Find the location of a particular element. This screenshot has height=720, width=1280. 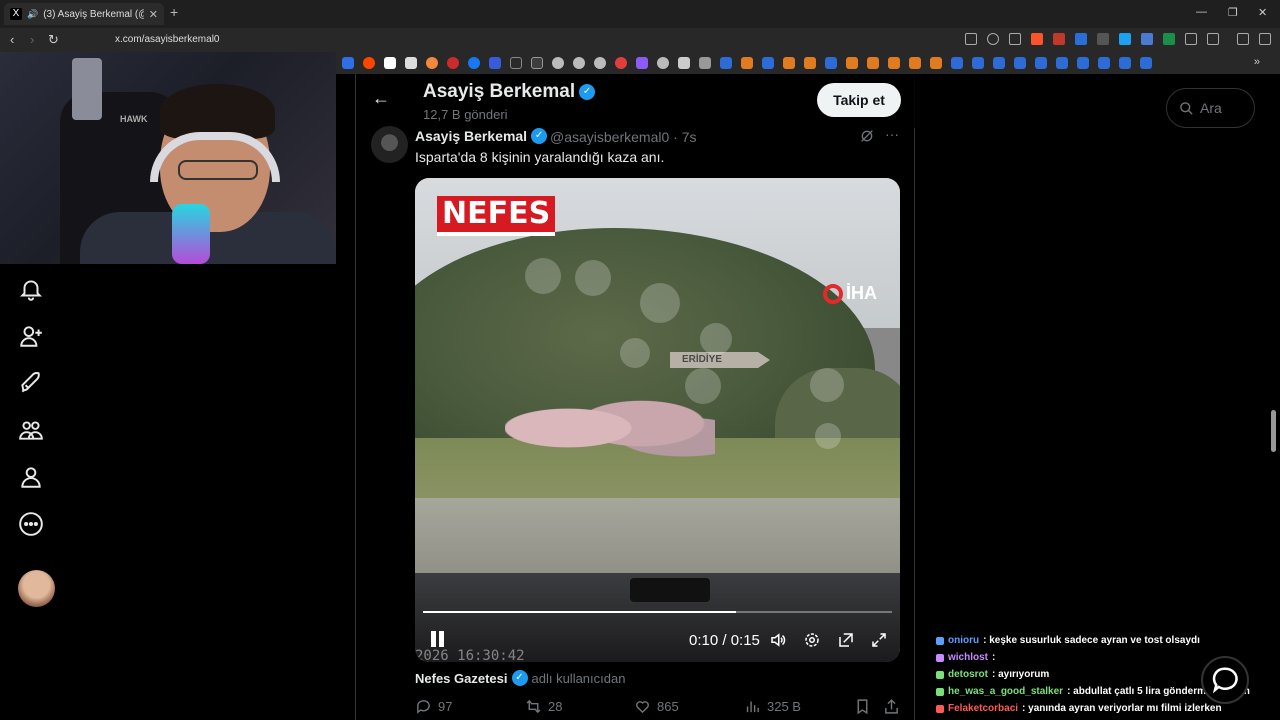

picture-in-picture-icon is located at coordinates (846, 640).